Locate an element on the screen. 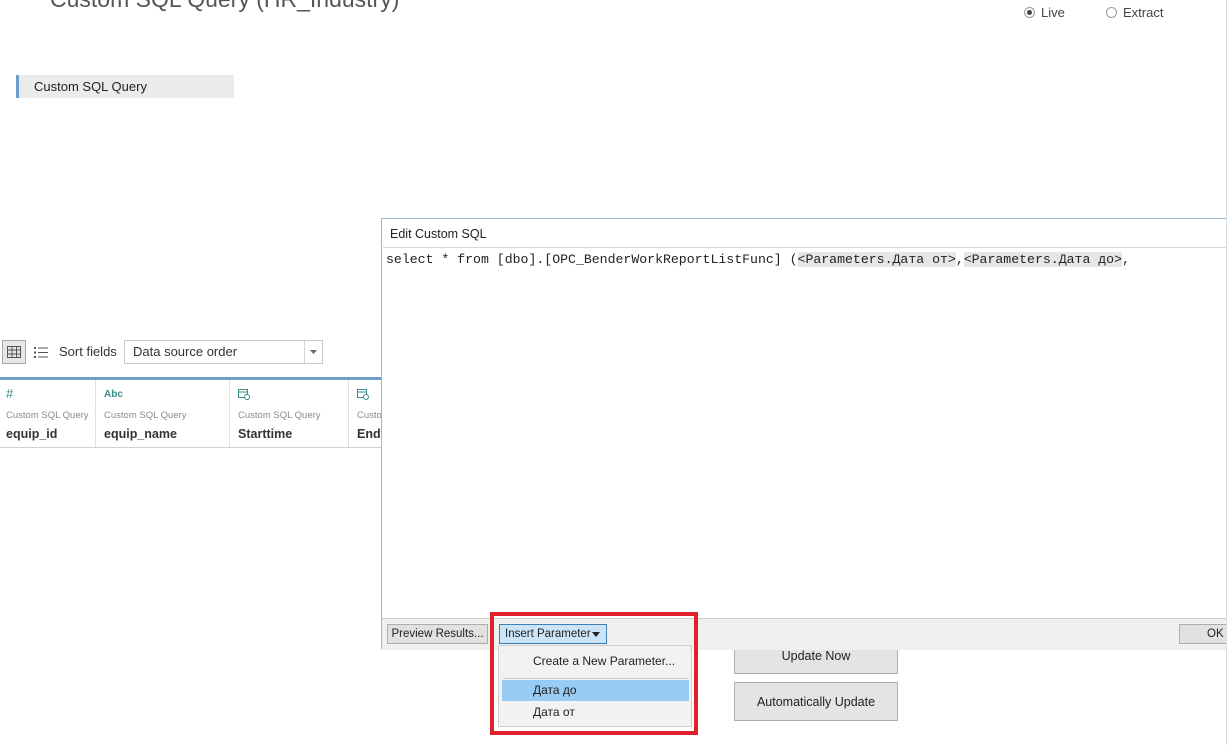  dialog-title: Edit Custom SQL is located at coordinates (438, 234).